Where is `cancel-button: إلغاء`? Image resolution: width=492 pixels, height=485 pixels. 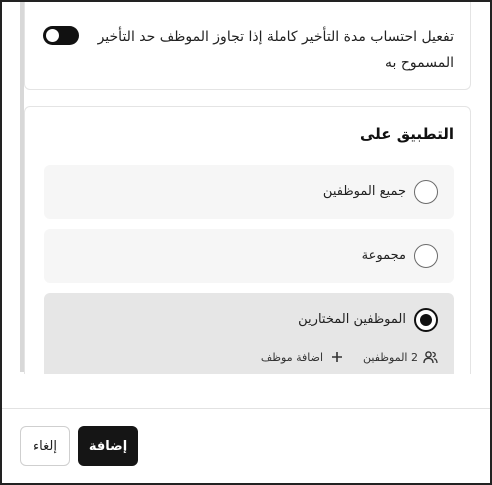 cancel-button: إلغاء is located at coordinates (45, 446).